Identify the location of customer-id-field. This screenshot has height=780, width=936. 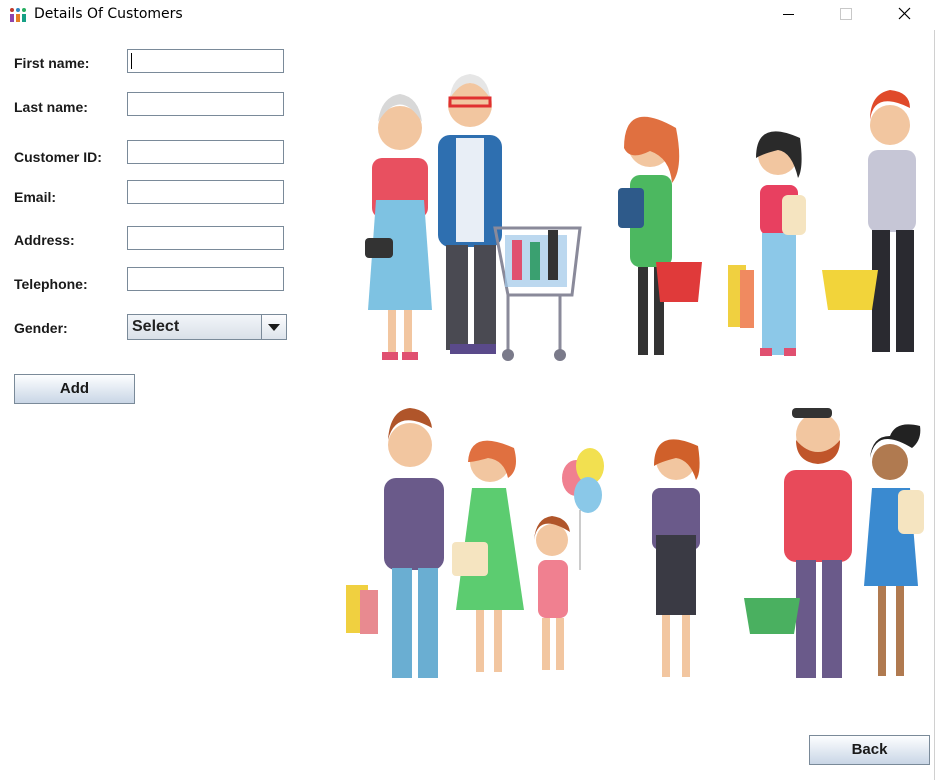
(205, 152).